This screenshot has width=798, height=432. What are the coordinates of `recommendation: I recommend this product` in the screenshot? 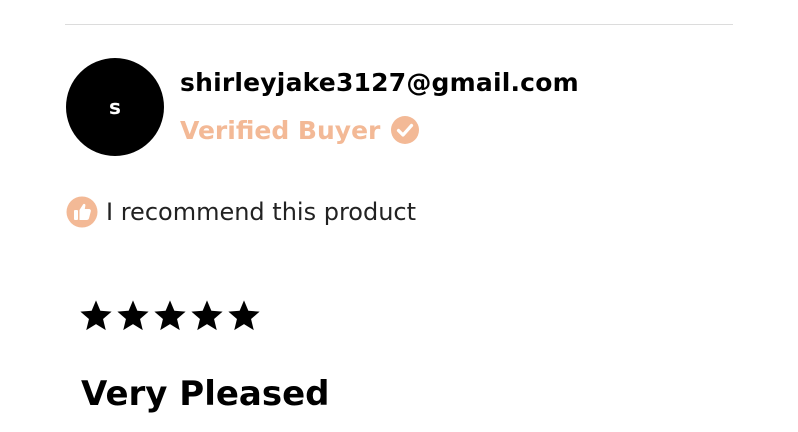 It's located at (241, 212).